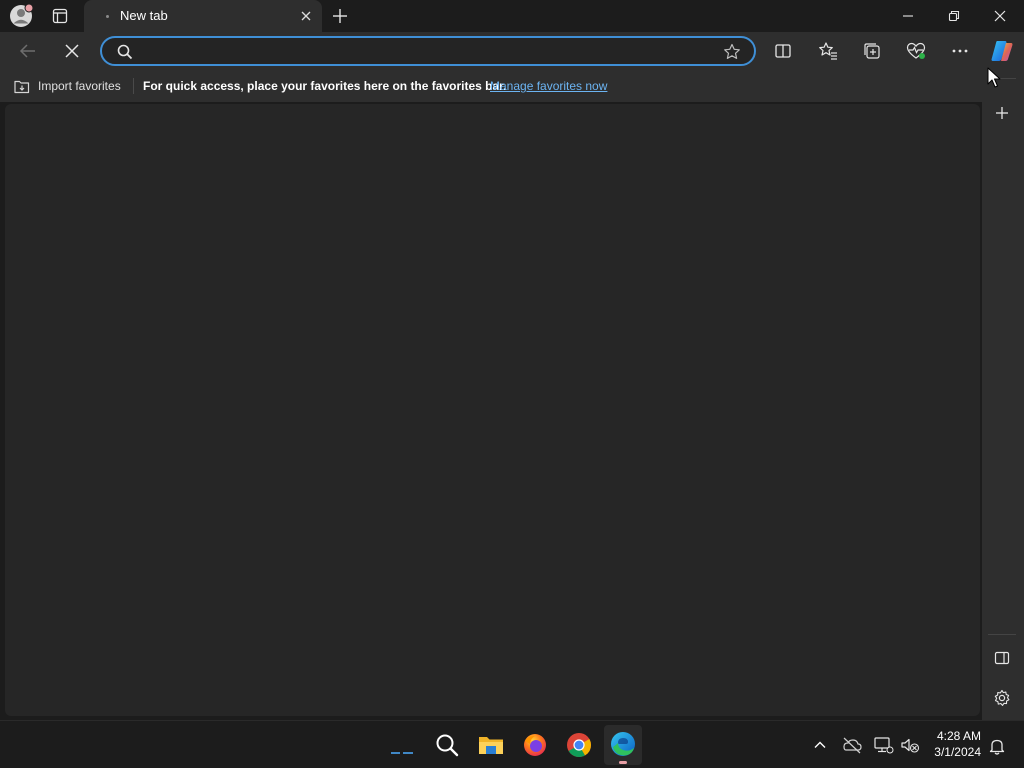  Describe the element at coordinates (133, 86) in the screenshot. I see `favorites-divider` at that location.